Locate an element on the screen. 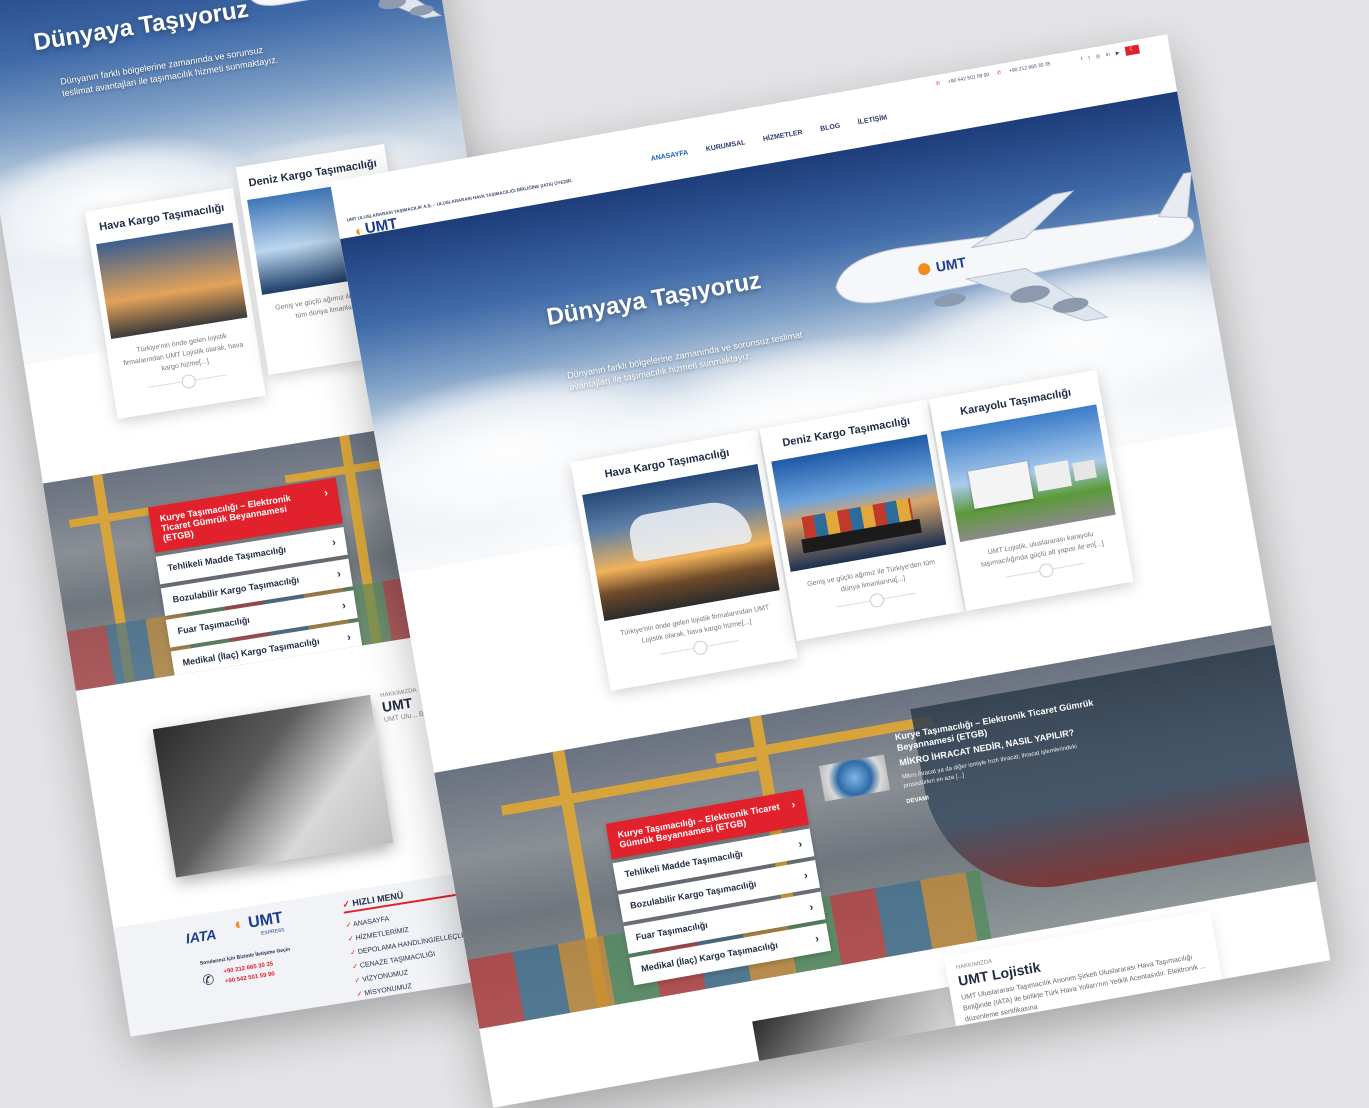 This screenshot has width=1369, height=1108. contact-label: Sorularınız İçin Bizimle İletişime Geçin is located at coordinates (245, 956).